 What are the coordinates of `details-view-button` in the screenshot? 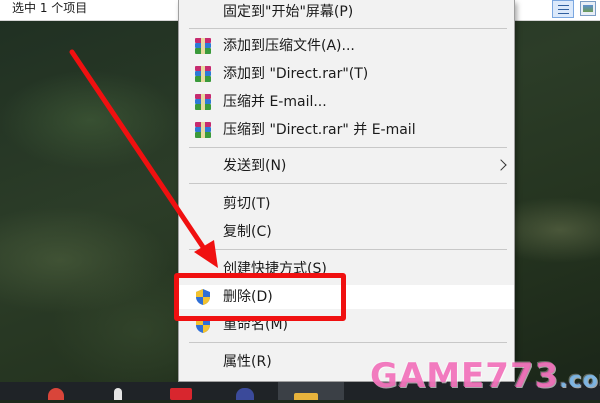 It's located at (563, 9).